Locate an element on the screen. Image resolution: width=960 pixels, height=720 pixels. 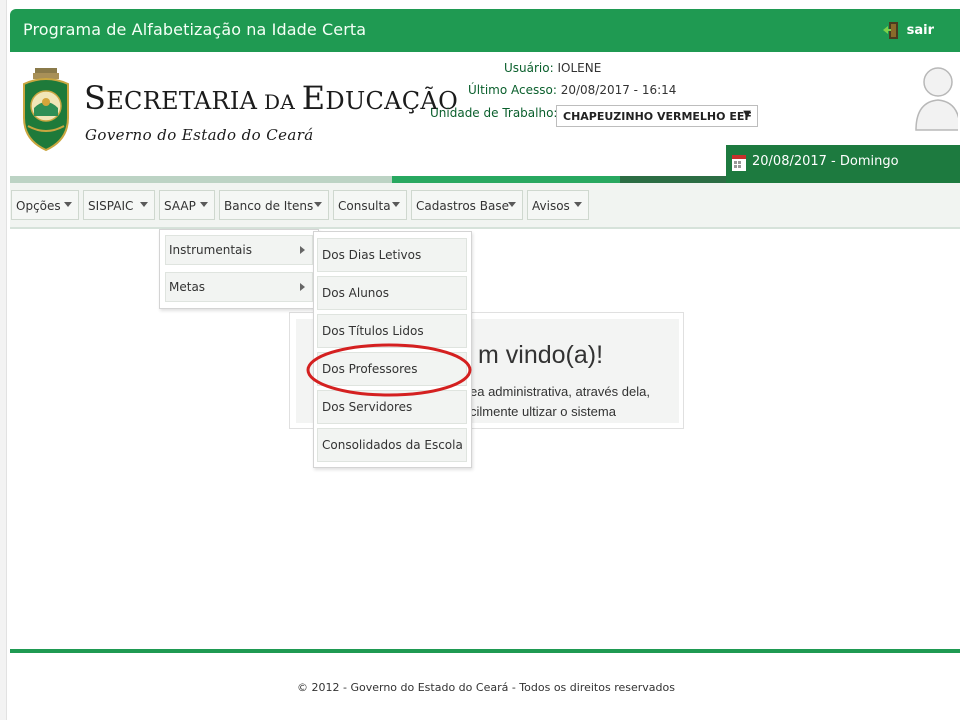
usuario-value: IOLENE is located at coordinates (579, 68).